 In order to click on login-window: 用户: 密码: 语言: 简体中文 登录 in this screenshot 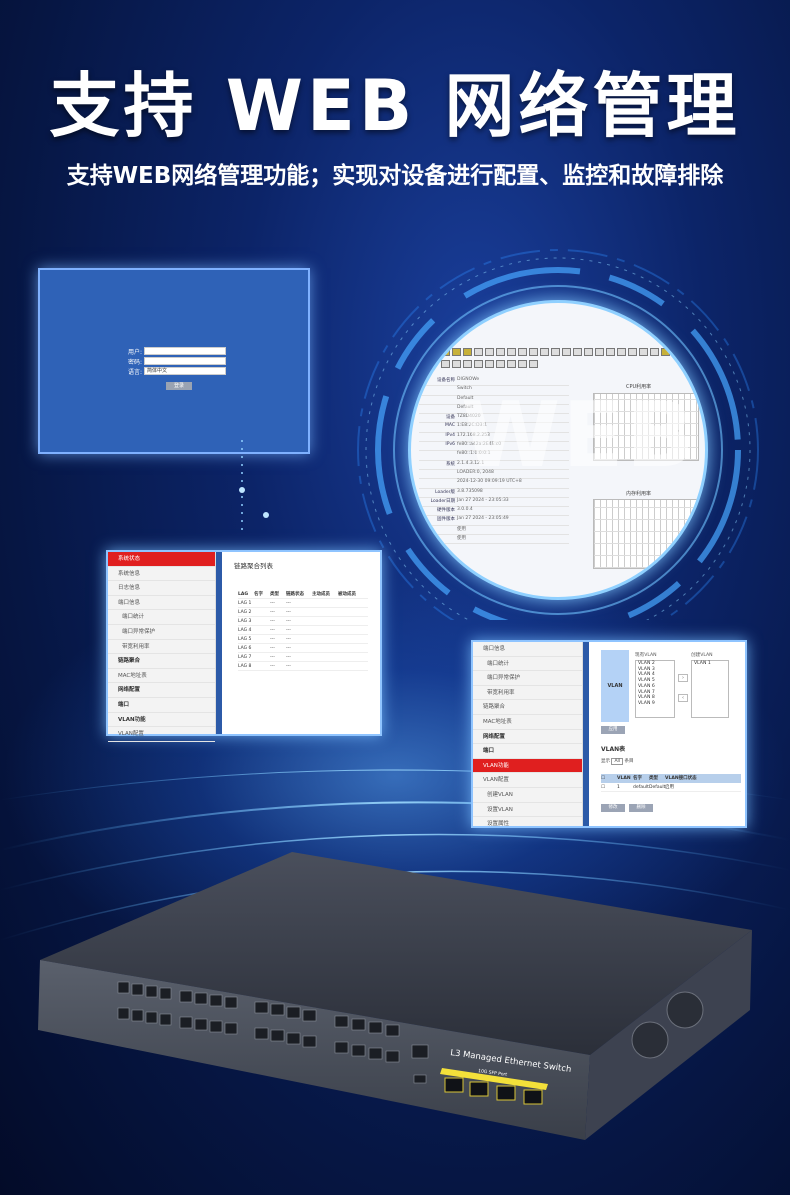, I will do `click(174, 361)`.